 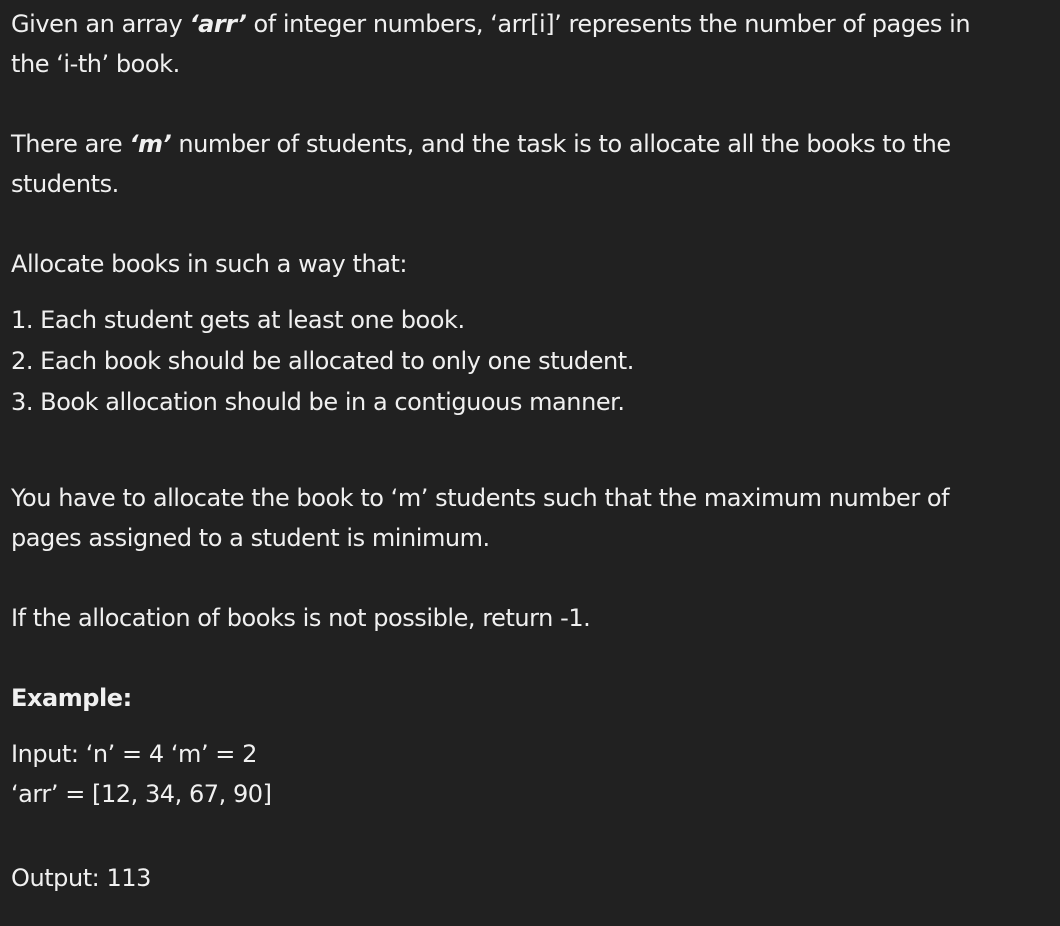 What do you see at coordinates (65, 184) in the screenshot?
I see `students-line-2: students.` at bounding box center [65, 184].